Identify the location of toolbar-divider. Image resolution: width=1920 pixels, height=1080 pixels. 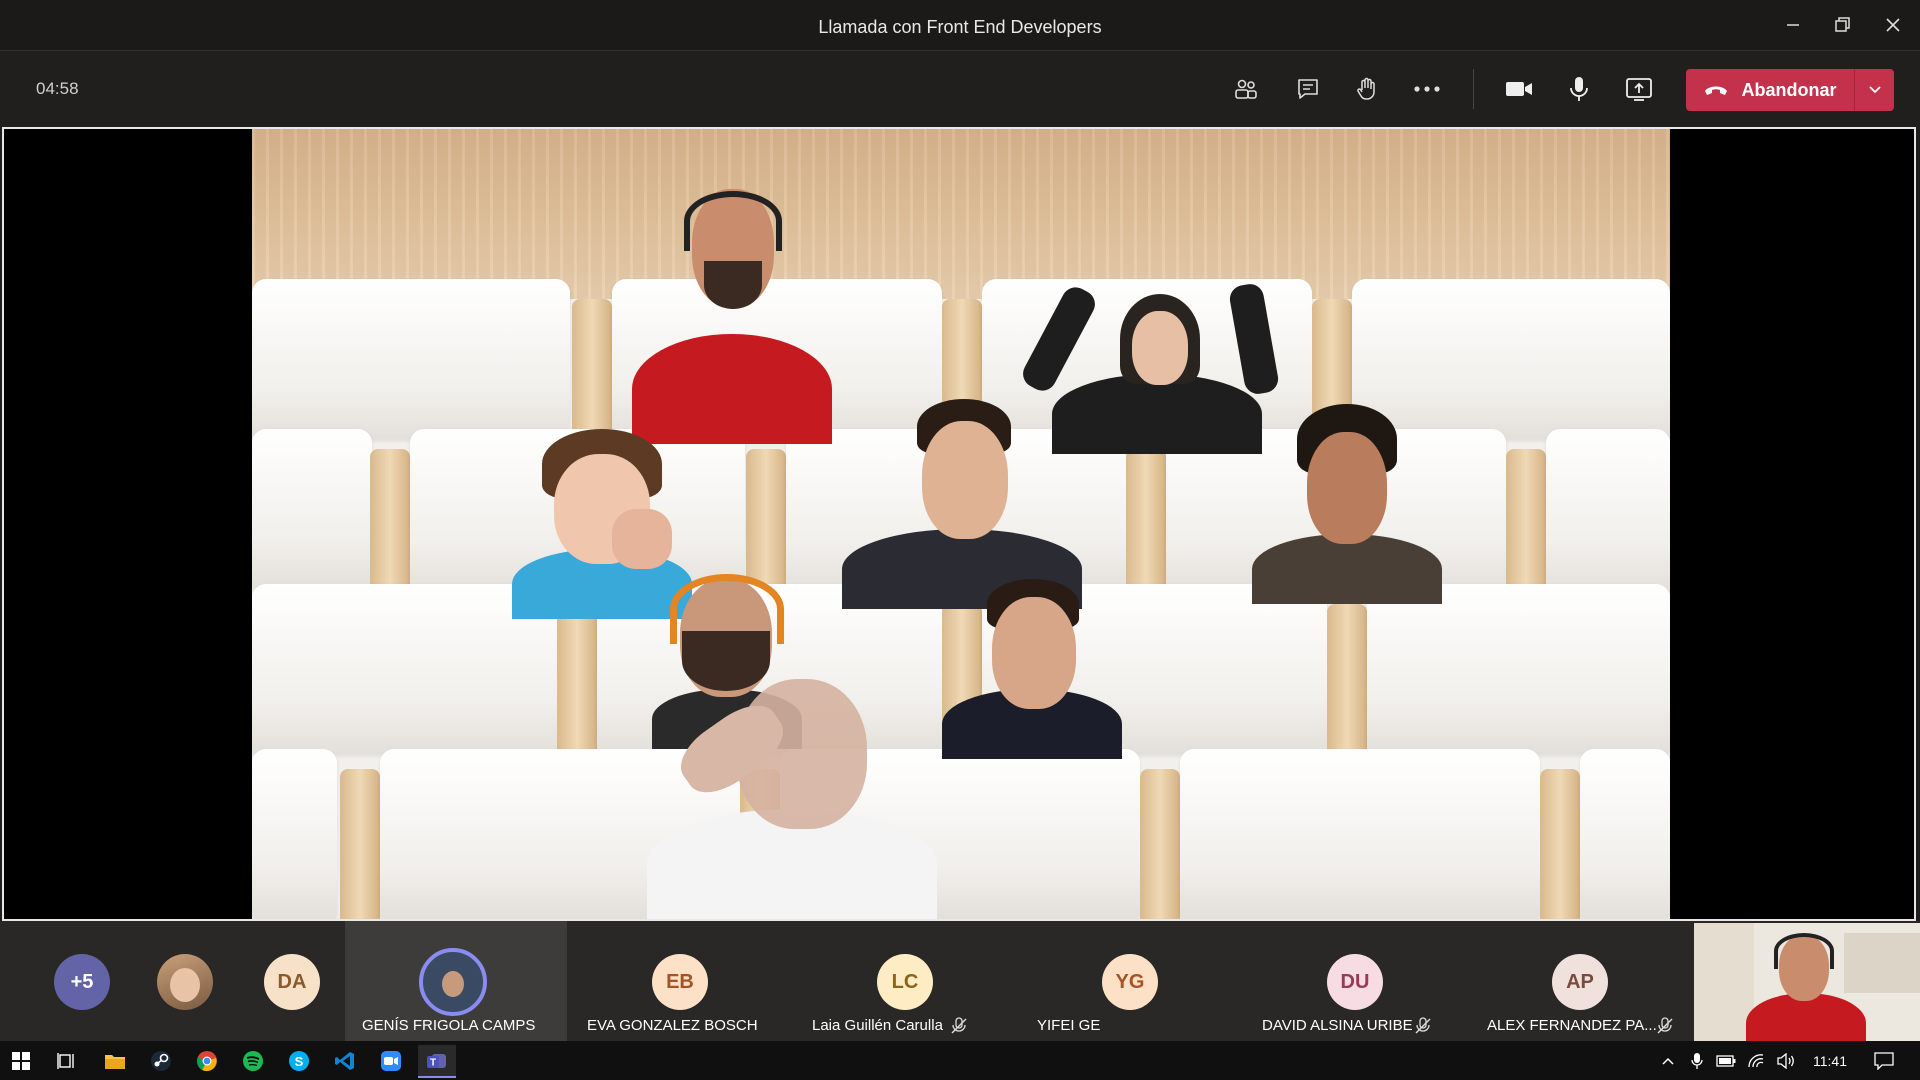
(1473, 89).